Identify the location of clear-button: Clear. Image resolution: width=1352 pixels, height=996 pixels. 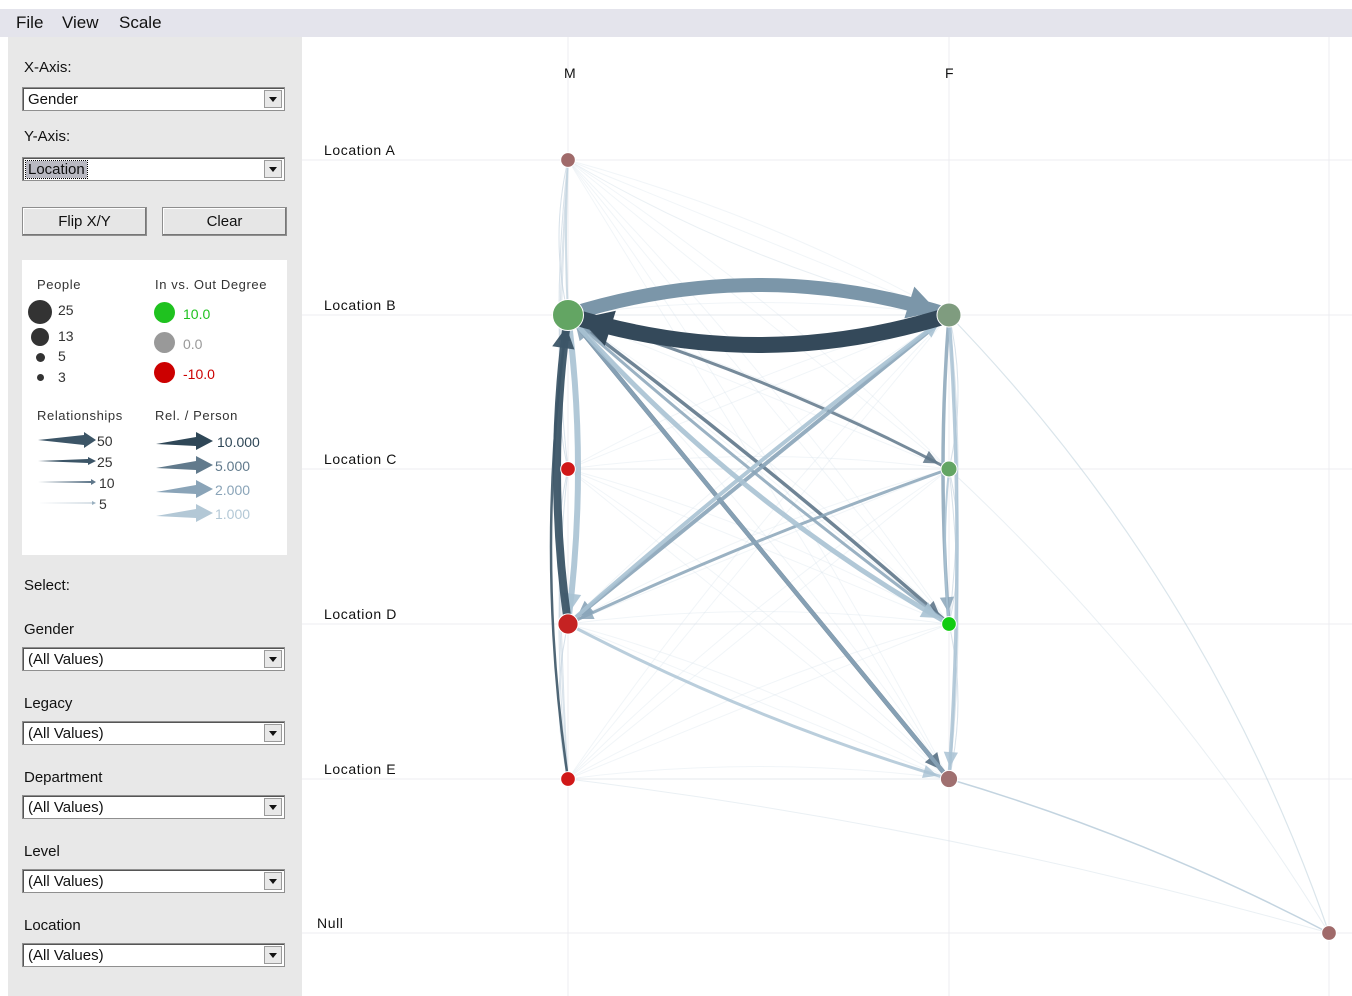
(224, 221).